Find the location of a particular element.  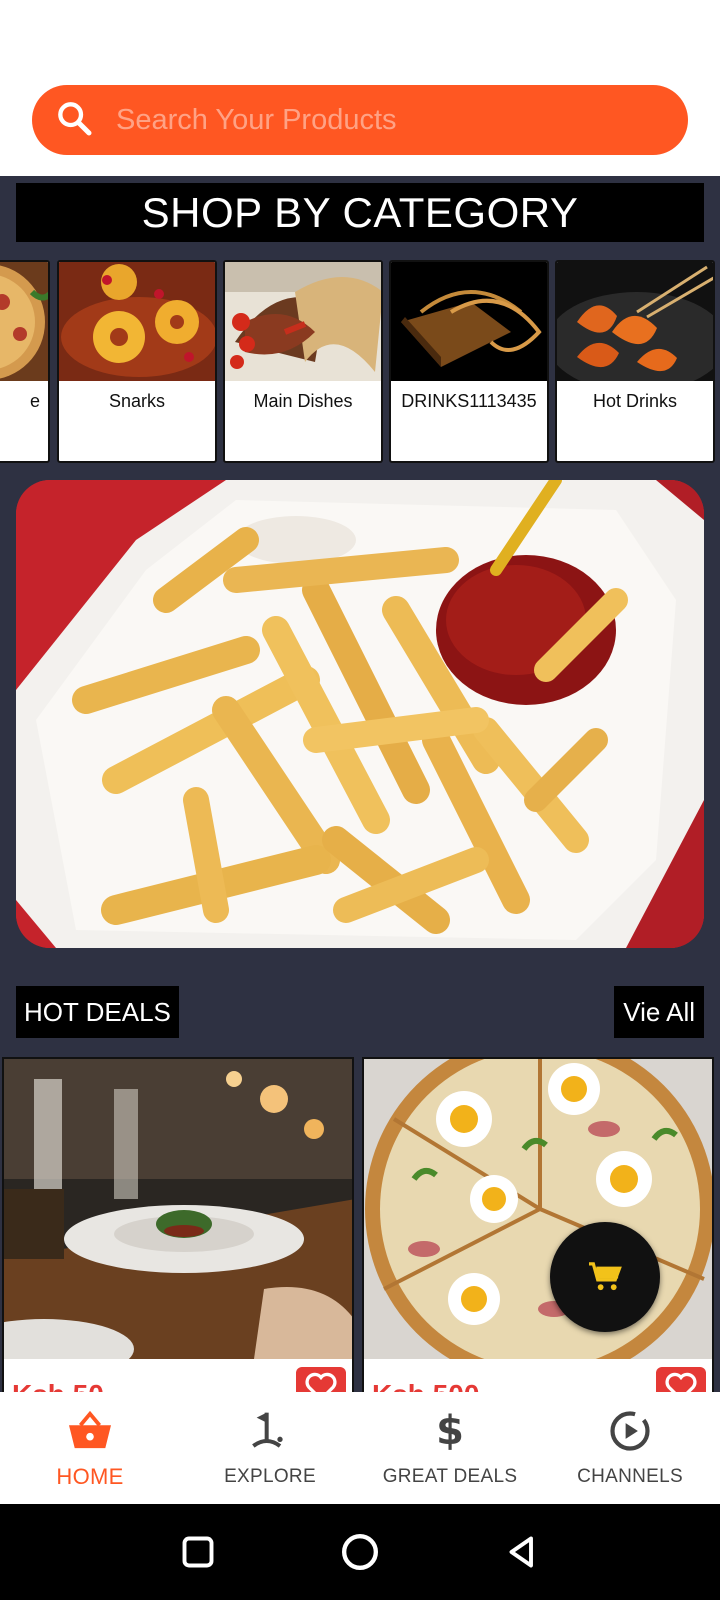

category-card-pizza: e is located at coordinates (25, 361).